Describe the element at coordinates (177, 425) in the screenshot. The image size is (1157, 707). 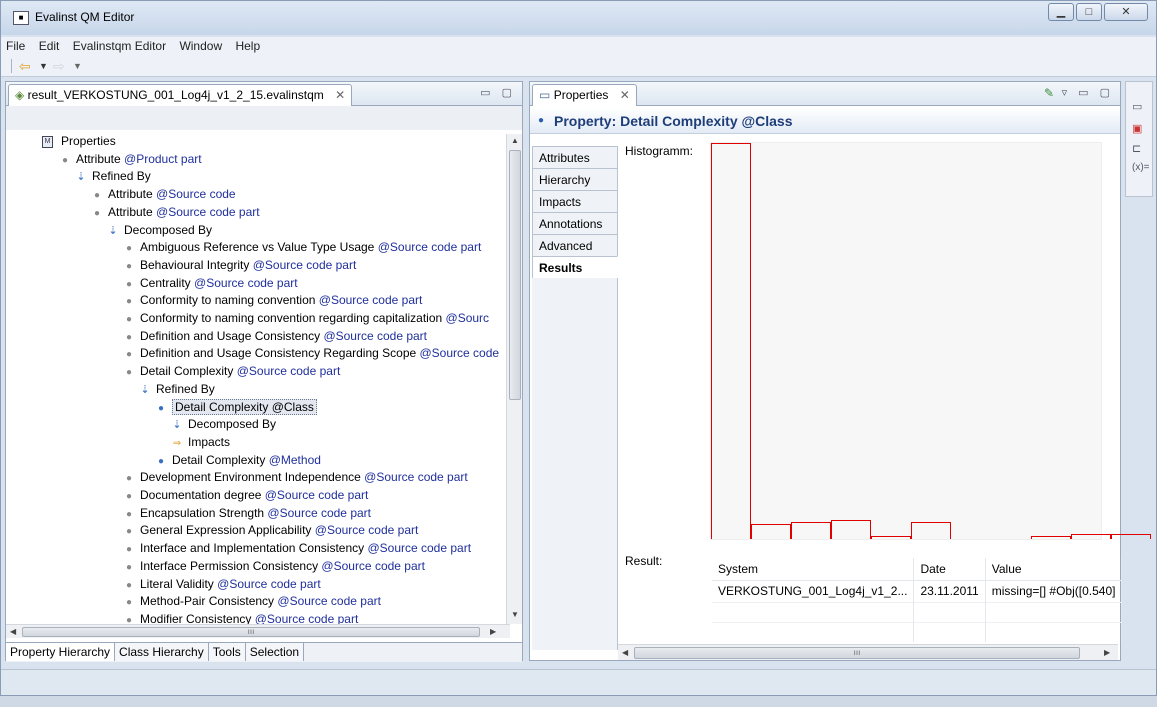
I see `refined-by-icon: ⇣` at that location.